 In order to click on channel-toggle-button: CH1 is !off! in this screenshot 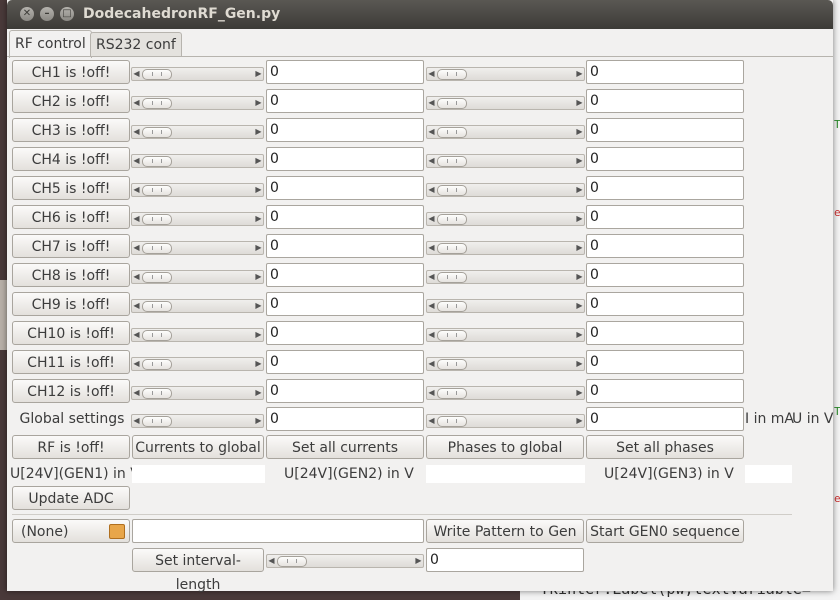, I will do `click(71, 72)`.